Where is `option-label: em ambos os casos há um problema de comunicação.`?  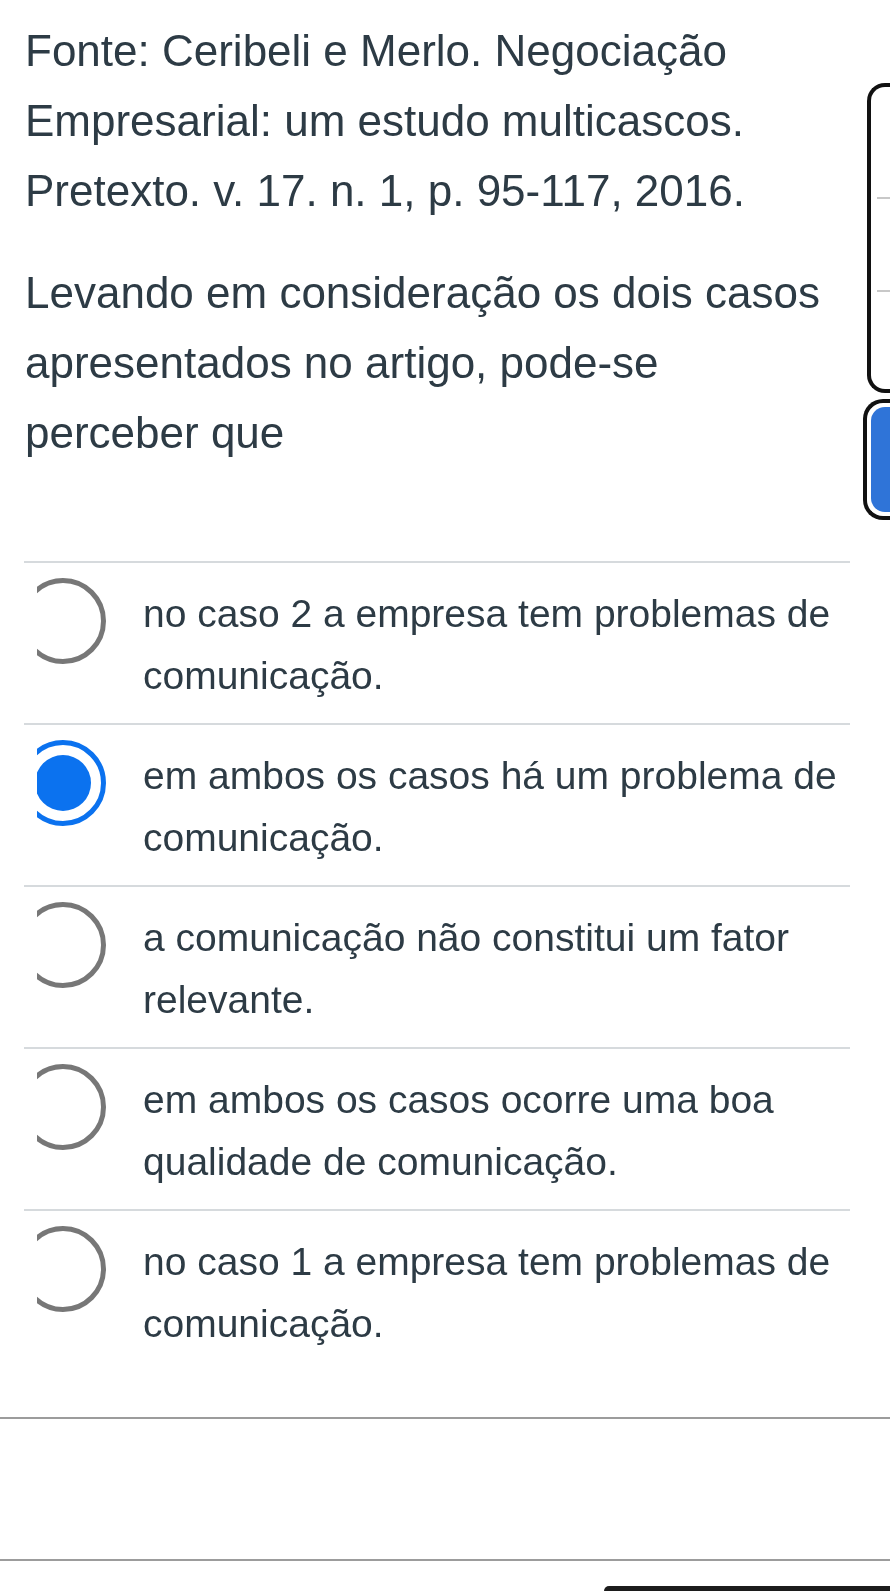
option-label: em ambos os casos há um problema de comunicação. is located at coordinates (496, 804).